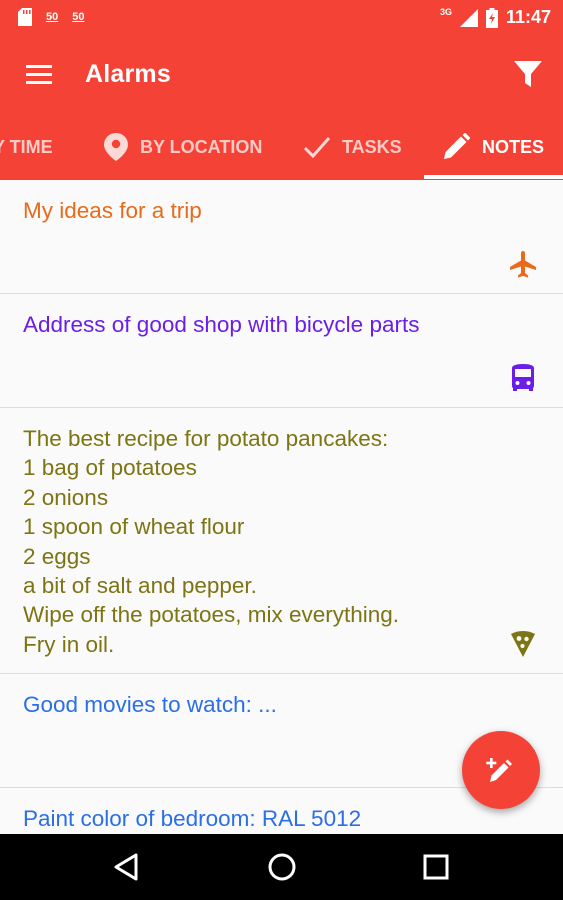  I want to click on new-note-icon, so click(499, 770).